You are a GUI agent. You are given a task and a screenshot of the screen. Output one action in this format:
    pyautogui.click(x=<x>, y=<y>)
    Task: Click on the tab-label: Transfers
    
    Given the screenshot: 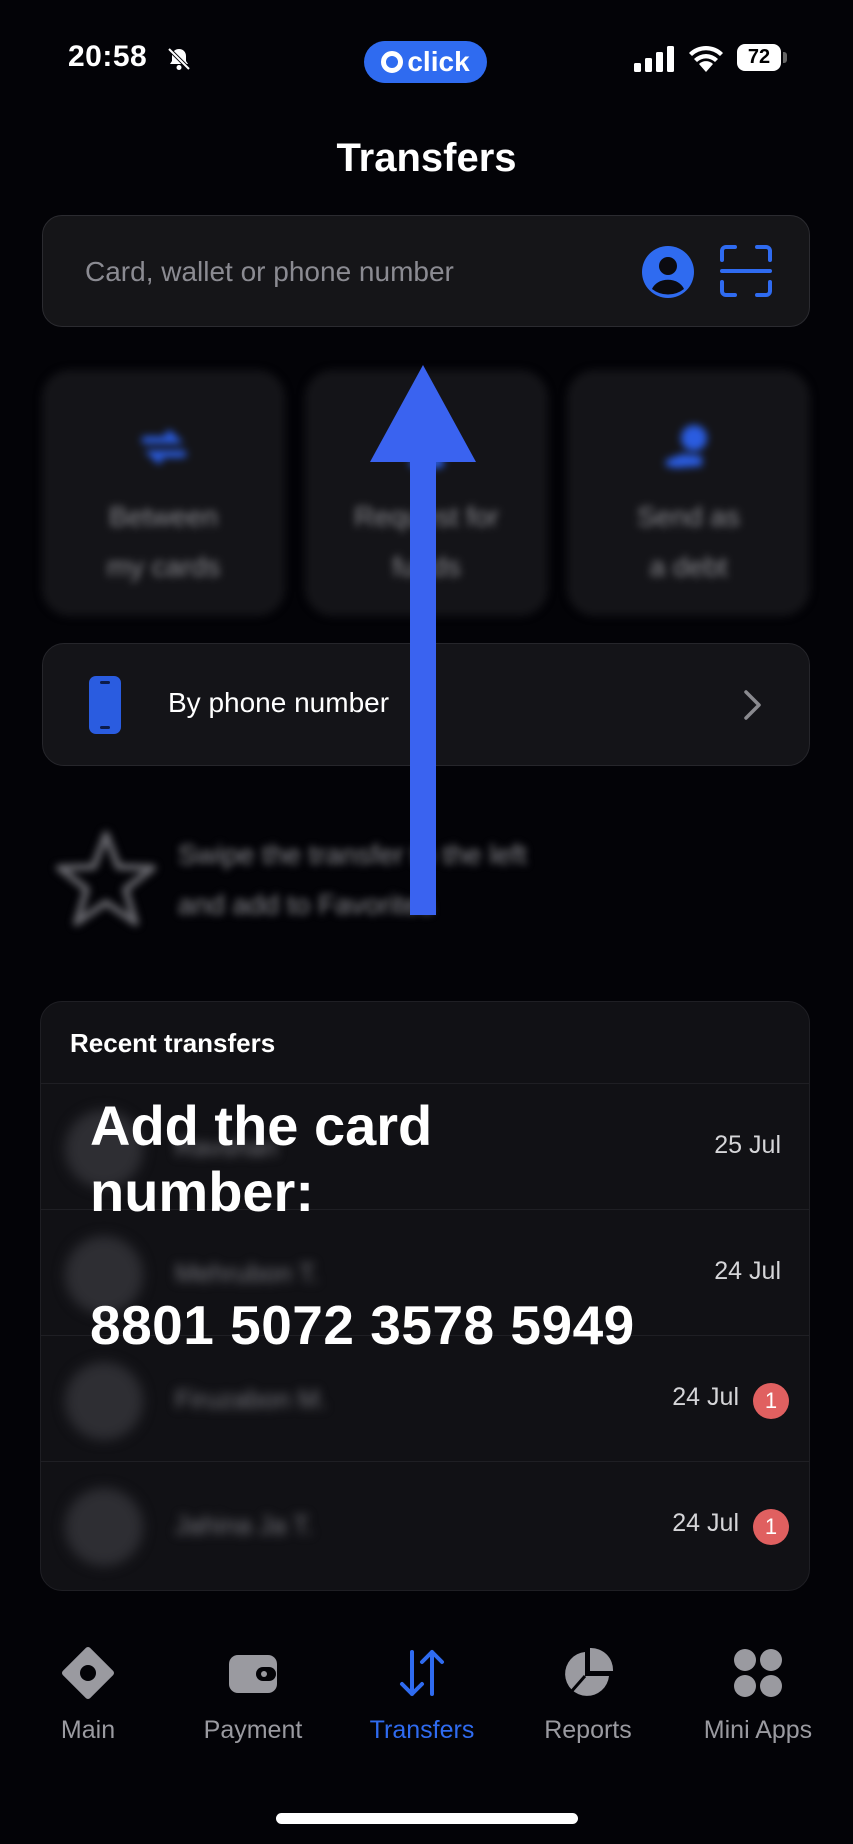 What is the action you would take?
    pyautogui.click(x=422, y=1730)
    